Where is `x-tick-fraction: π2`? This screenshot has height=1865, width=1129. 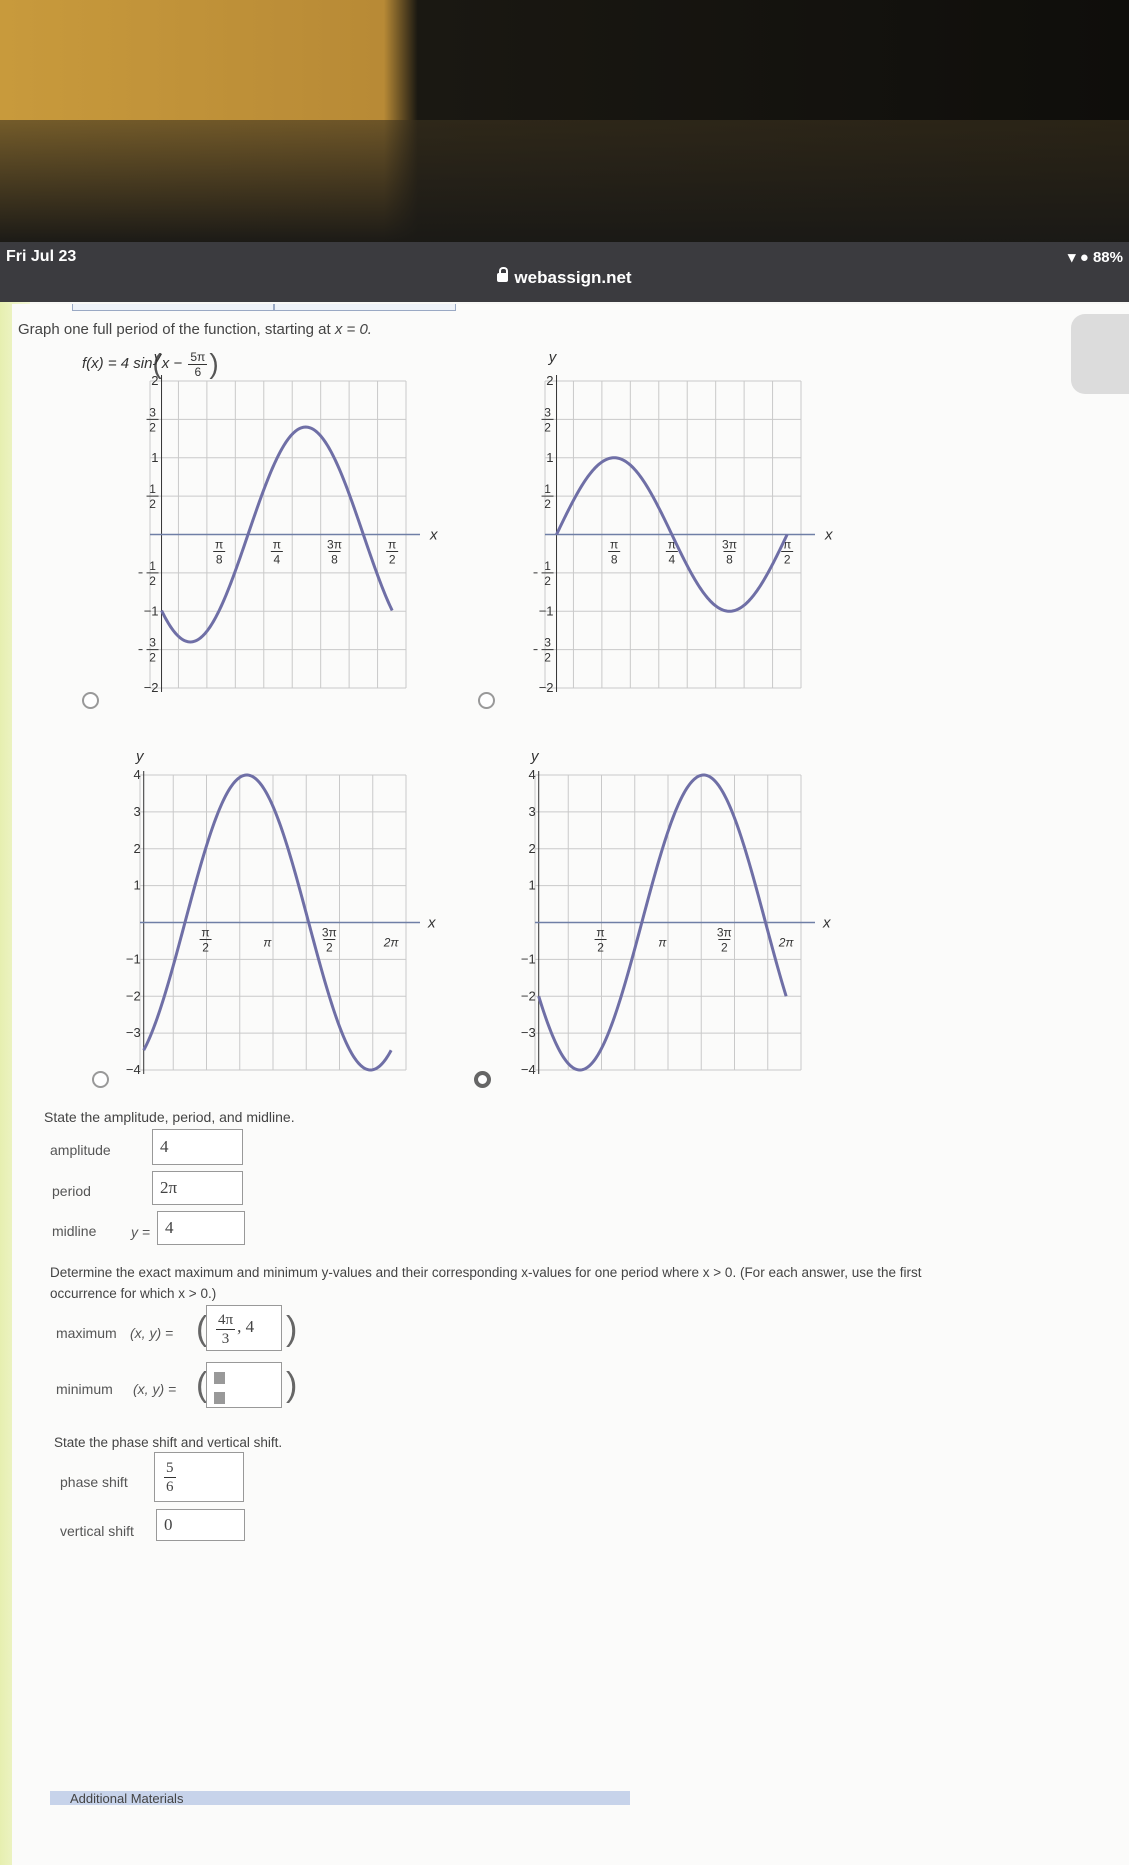
x-tick-fraction: π2 is located at coordinates (205, 940).